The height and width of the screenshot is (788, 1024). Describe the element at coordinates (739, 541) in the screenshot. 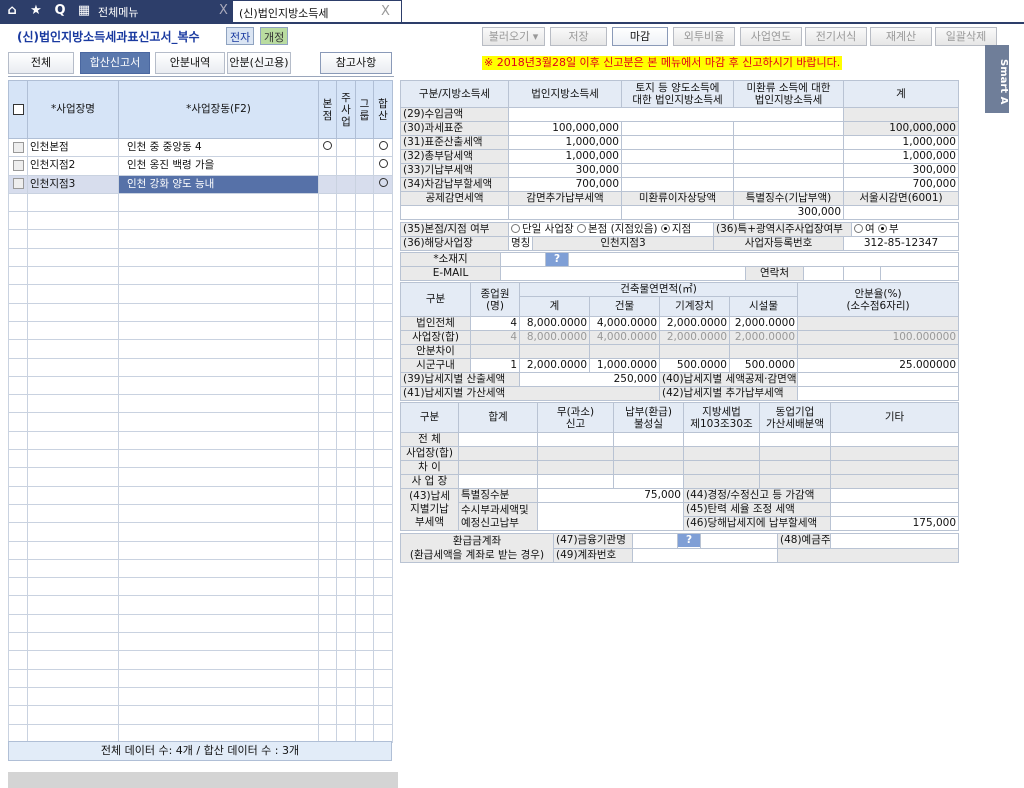

I see `bank-name-input` at that location.